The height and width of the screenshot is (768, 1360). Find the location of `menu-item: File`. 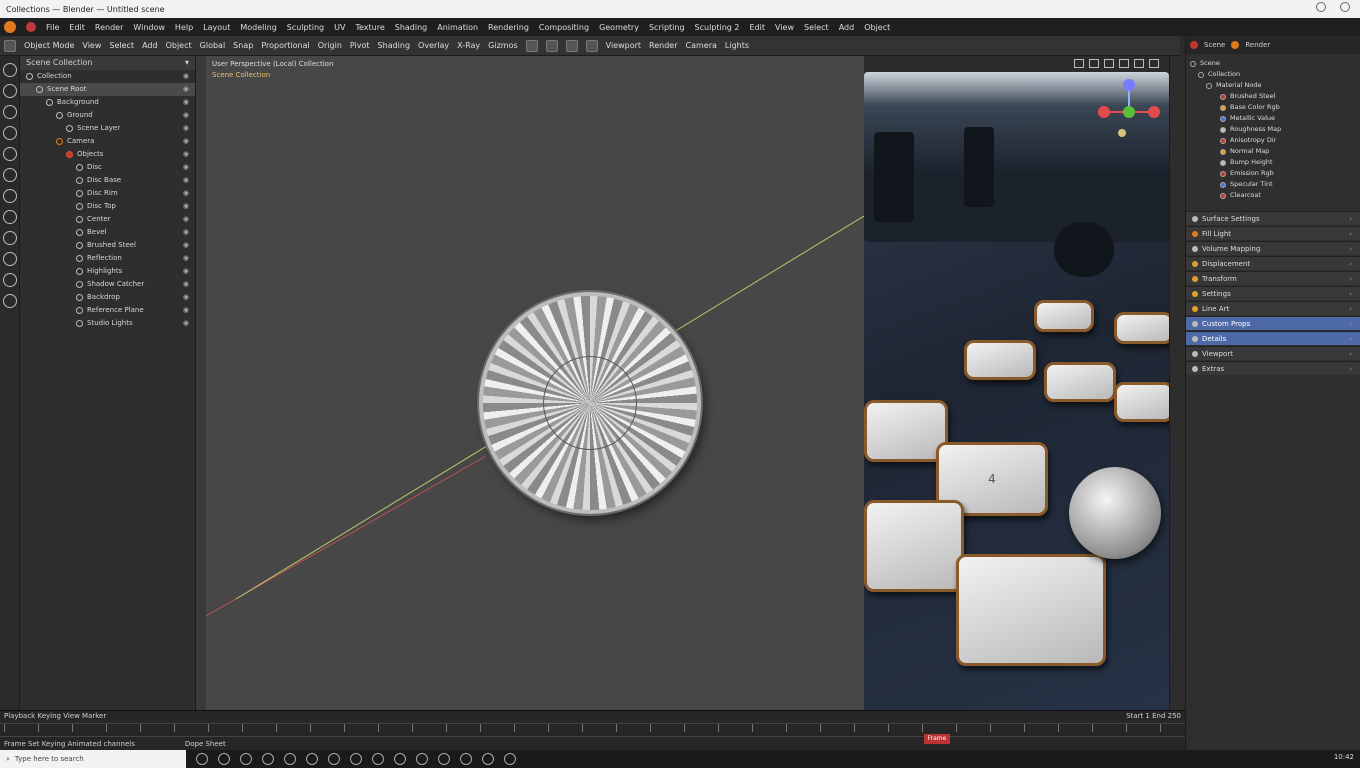

menu-item: File is located at coordinates (52, 27).